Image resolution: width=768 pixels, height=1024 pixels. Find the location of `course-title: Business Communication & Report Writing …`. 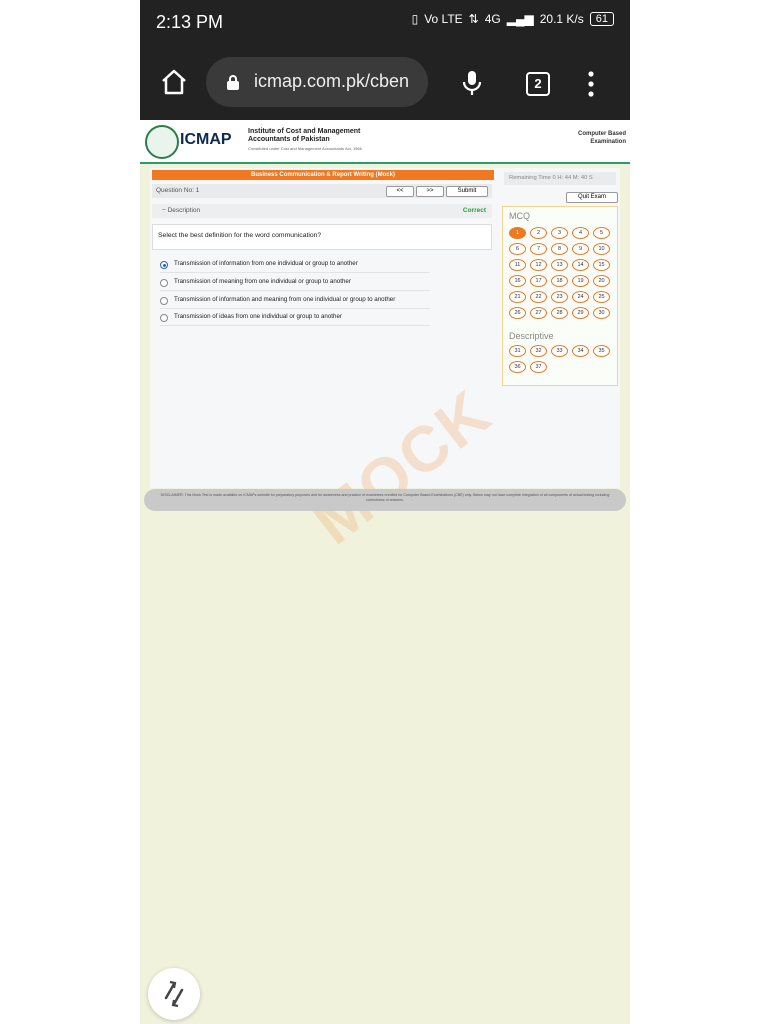

course-title: Business Communication & Report Writing … is located at coordinates (323, 175).